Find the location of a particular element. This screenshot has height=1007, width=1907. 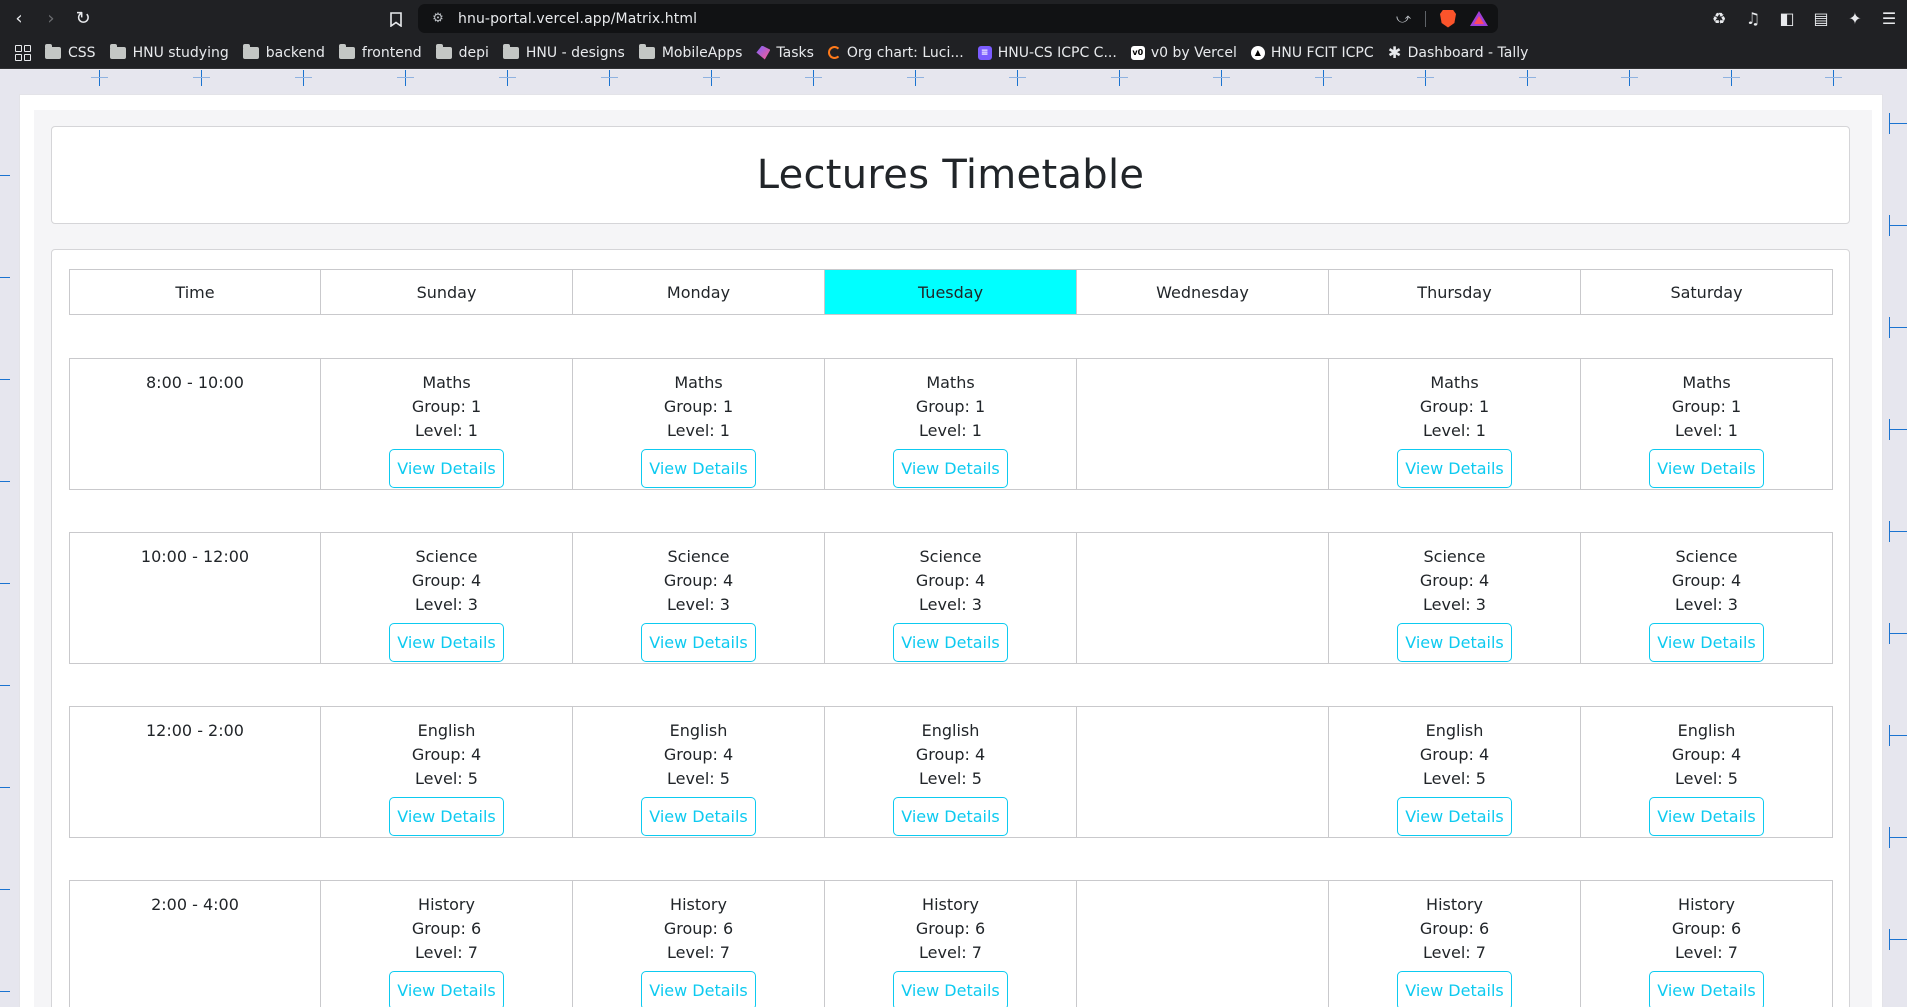

sidebar-icon: ◧ is located at coordinates (1787, 18).